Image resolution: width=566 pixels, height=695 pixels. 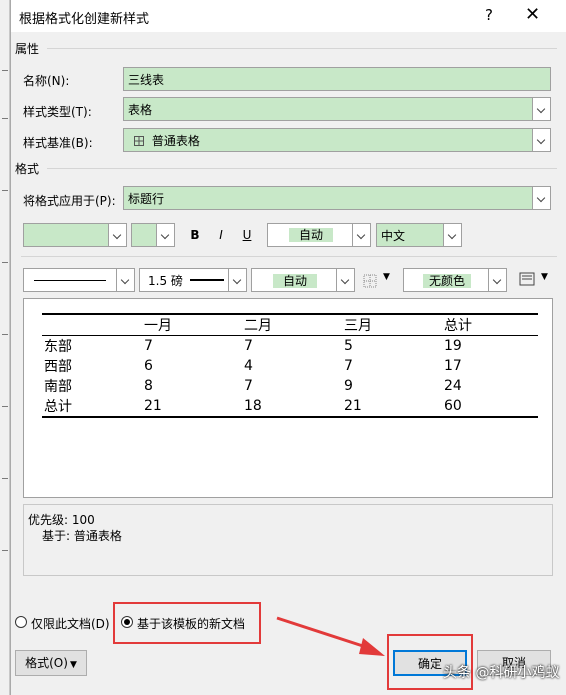 What do you see at coordinates (337, 198) in the screenshot?
I see `apply-to-select: 标题行` at bounding box center [337, 198].